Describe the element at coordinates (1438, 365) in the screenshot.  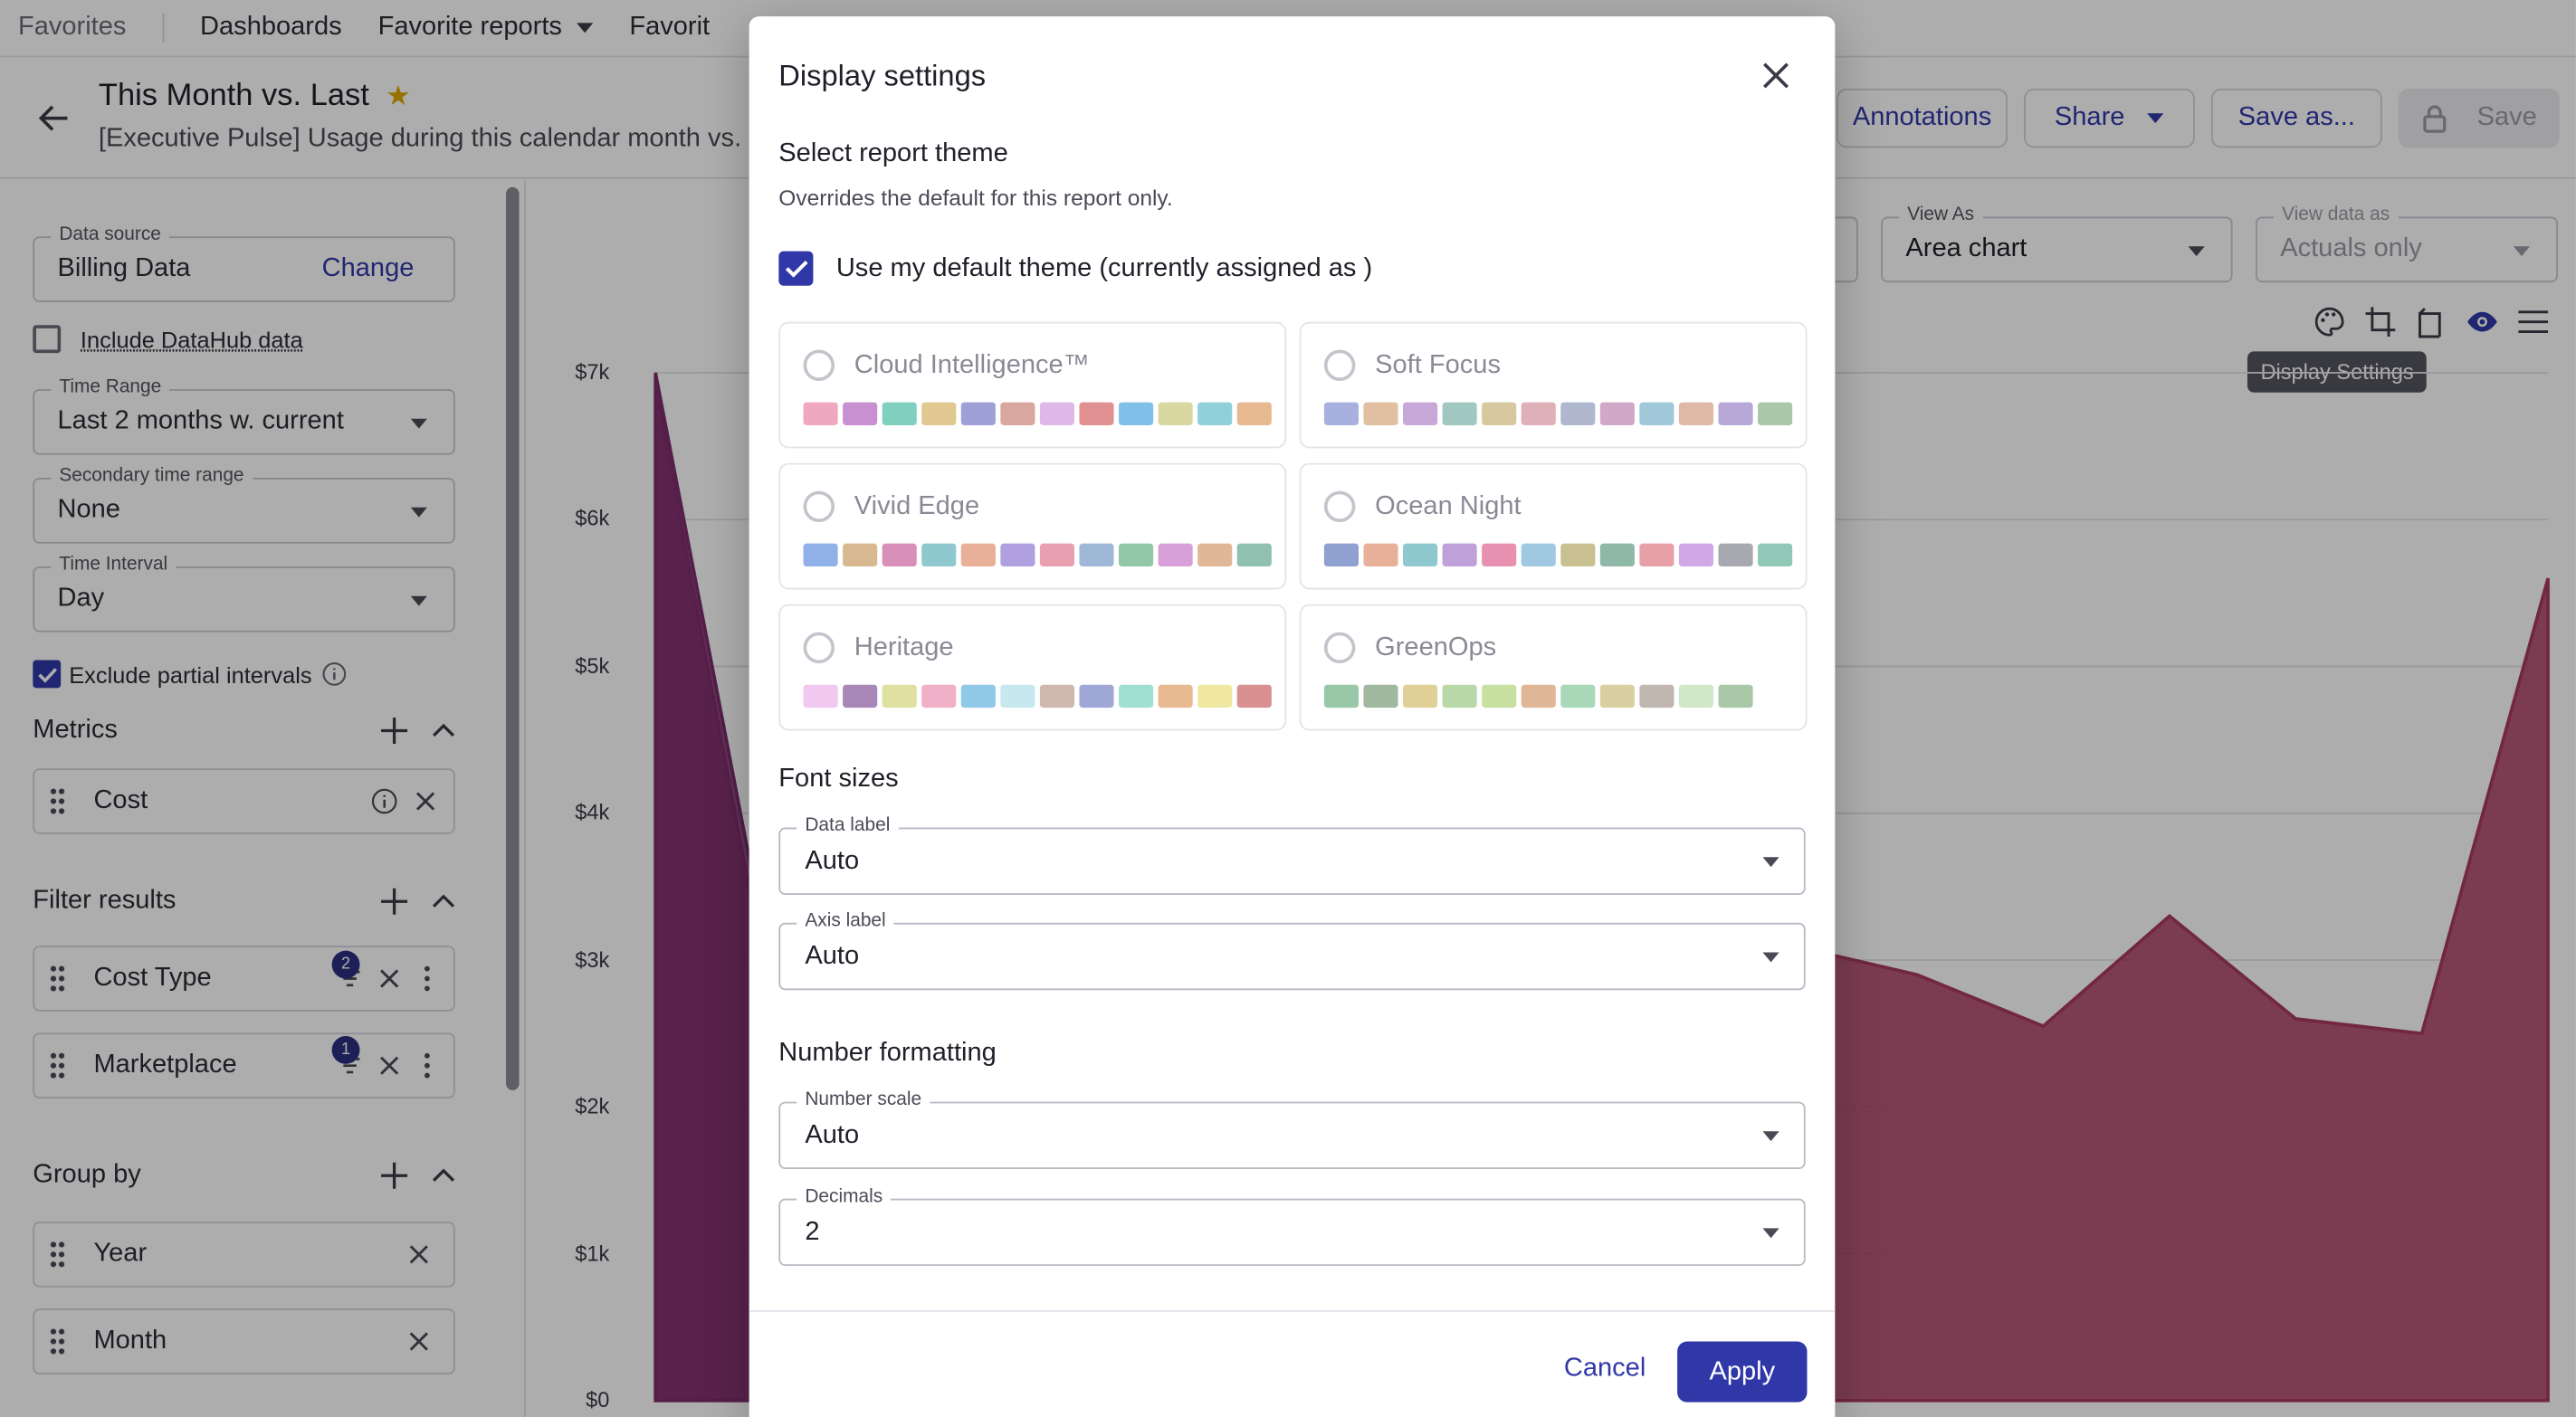
I see `theme-name: Soft Focus` at that location.